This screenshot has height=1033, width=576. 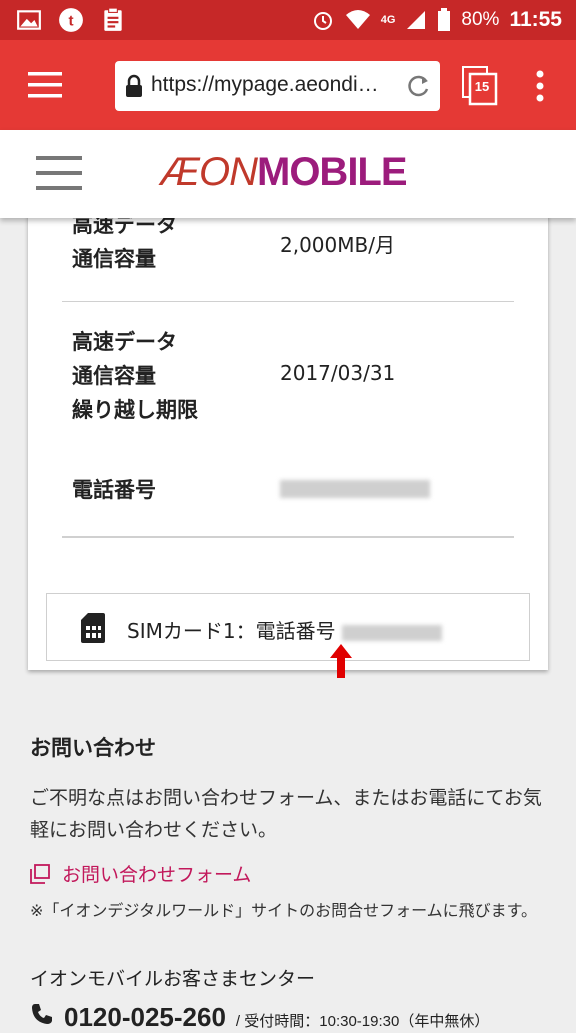 I want to click on sim-label-text: SIMカード1：電話番号, so click(x=231, y=631).